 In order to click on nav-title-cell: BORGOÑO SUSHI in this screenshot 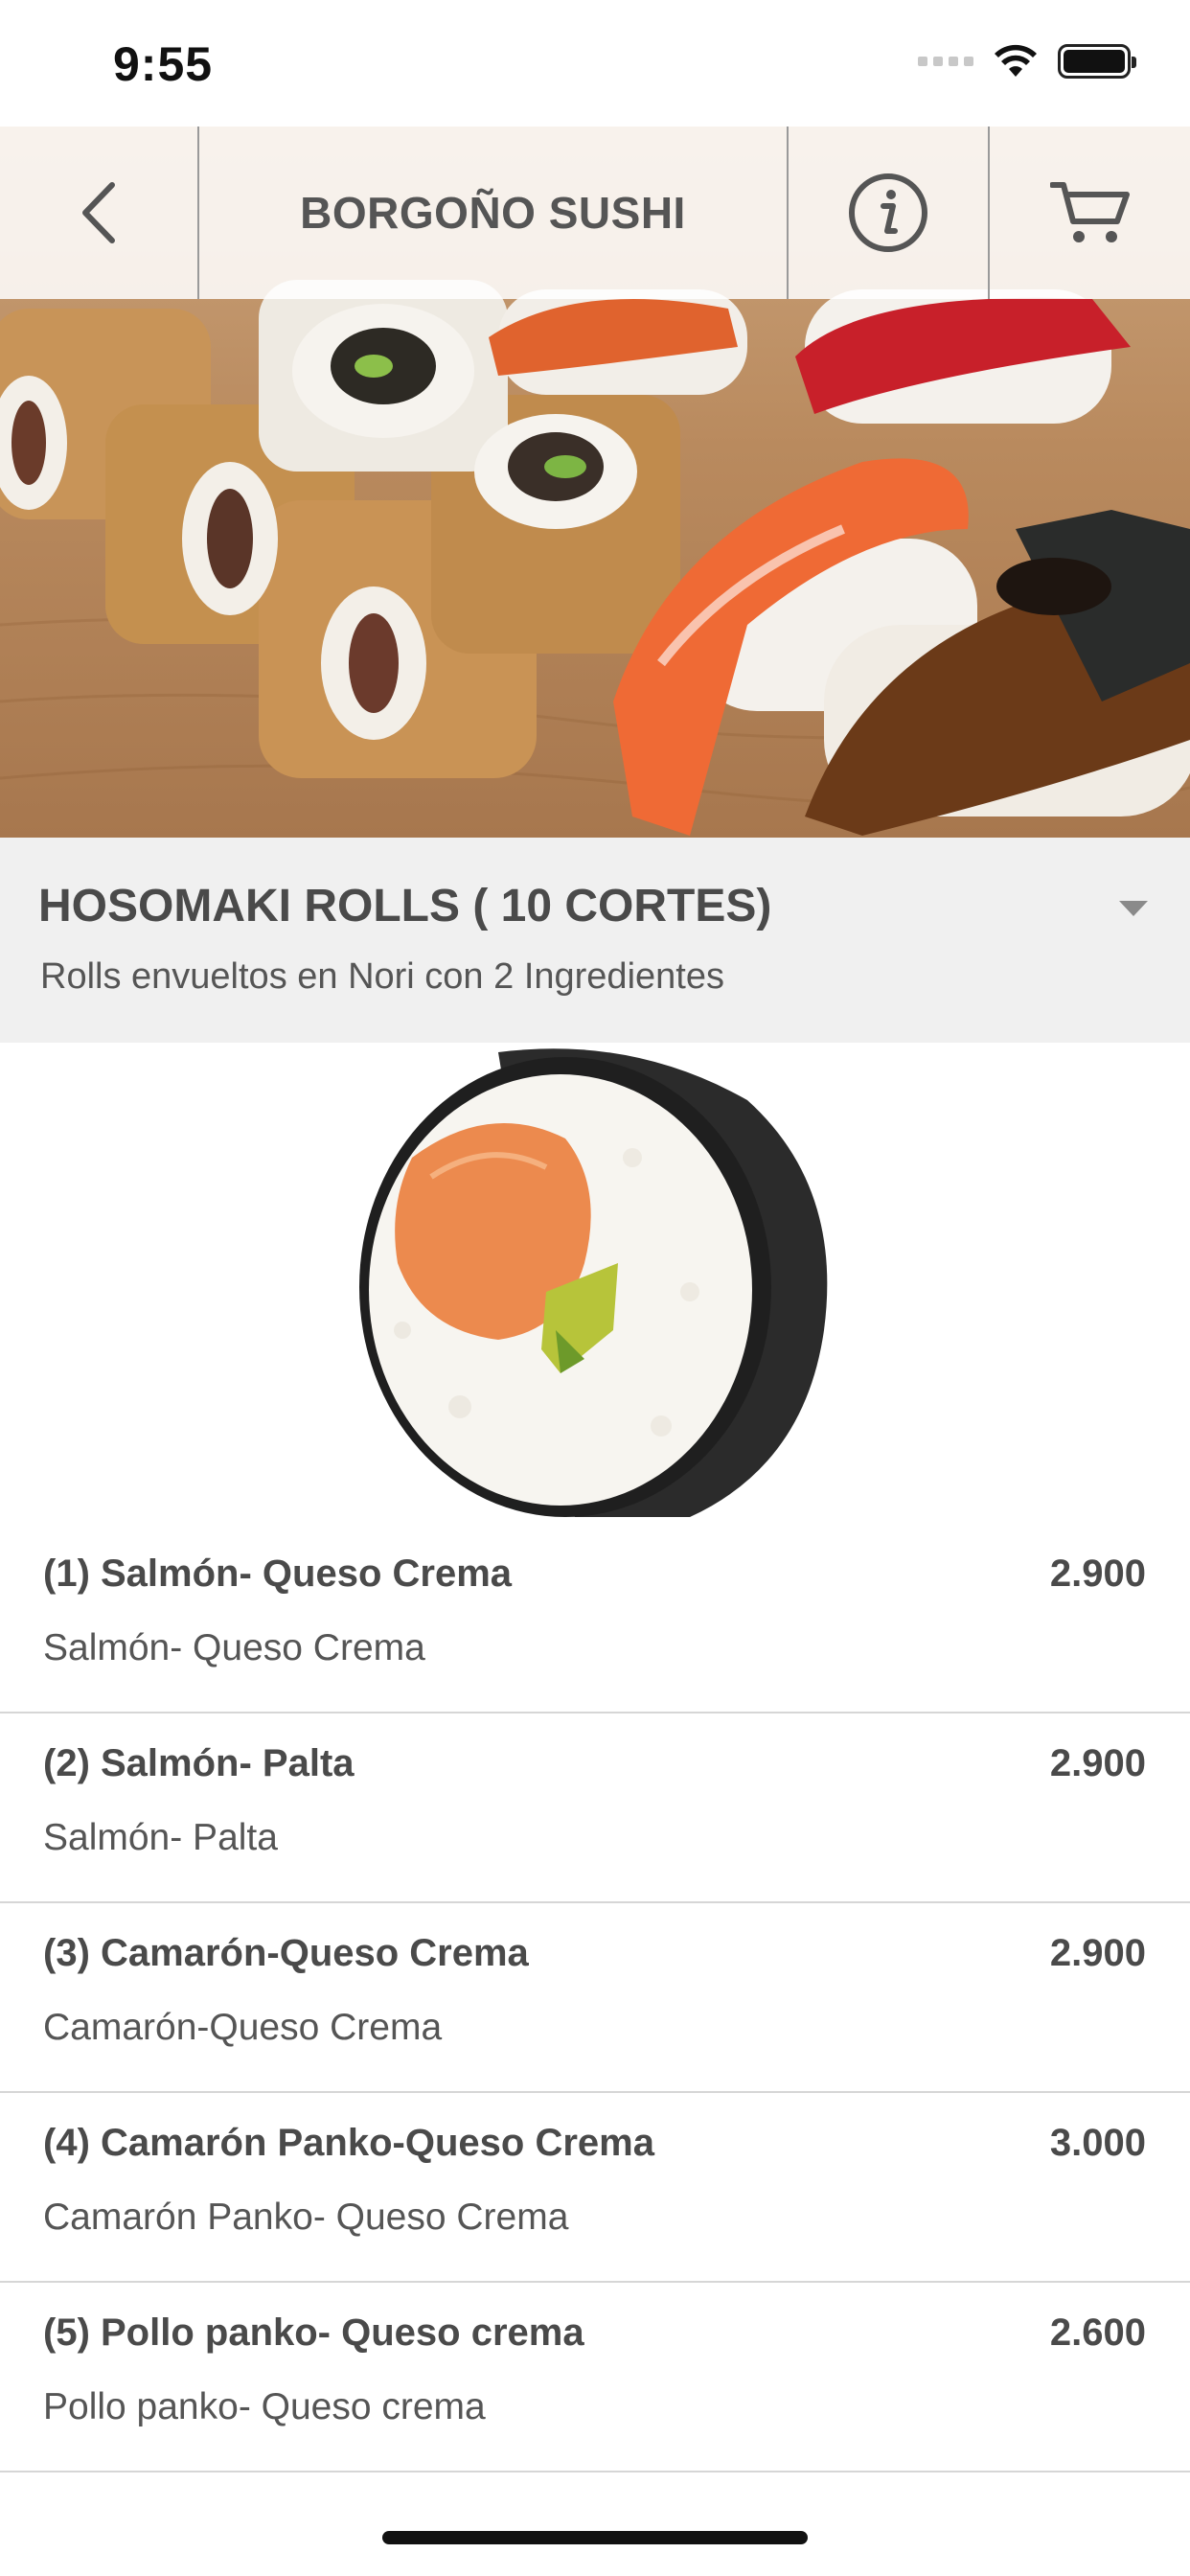, I will do `click(494, 212)`.